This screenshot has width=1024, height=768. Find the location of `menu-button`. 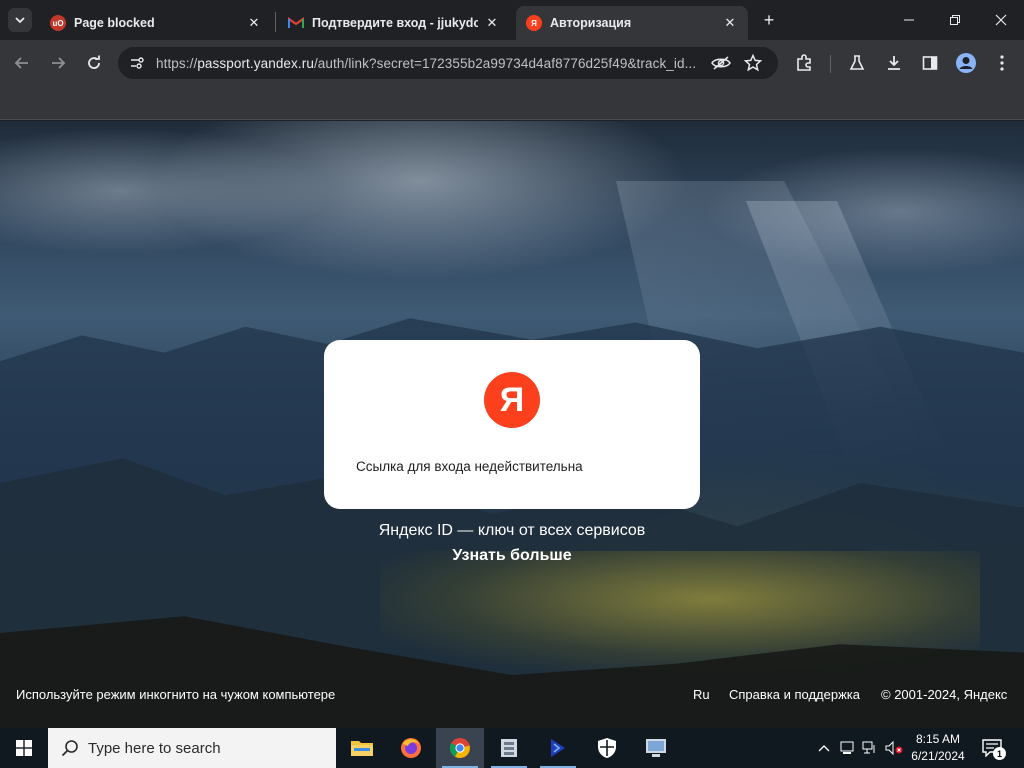

menu-button is located at coordinates (1002, 63).